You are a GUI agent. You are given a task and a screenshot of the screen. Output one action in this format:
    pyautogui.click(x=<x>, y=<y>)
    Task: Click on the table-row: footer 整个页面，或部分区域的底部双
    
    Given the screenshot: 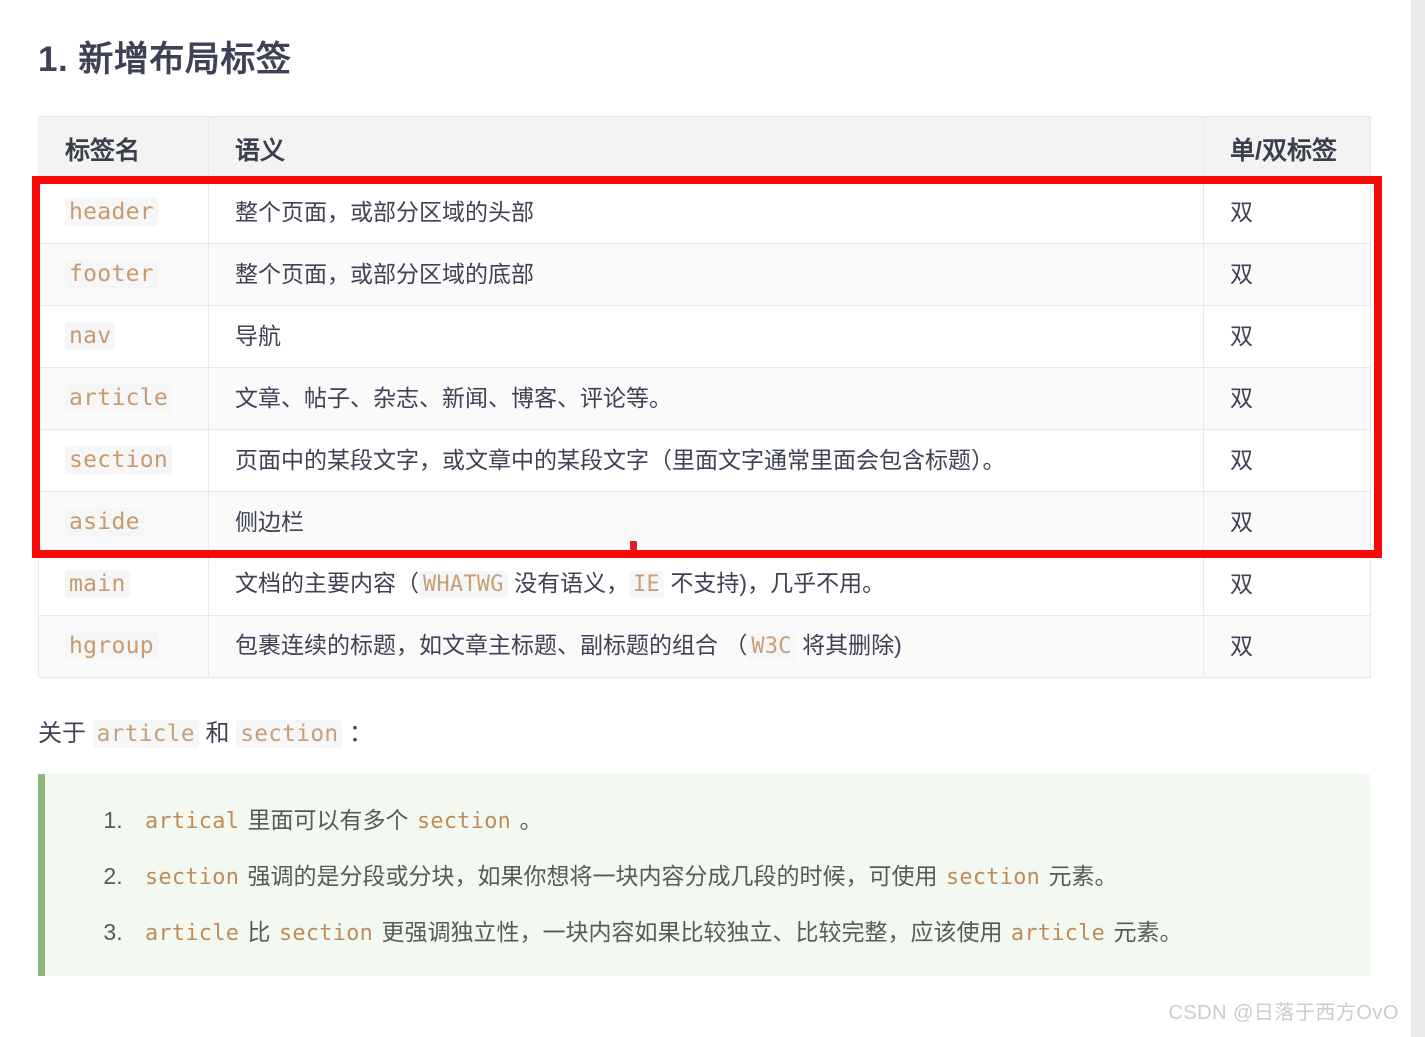 What is the action you would take?
    pyautogui.click(x=704, y=274)
    